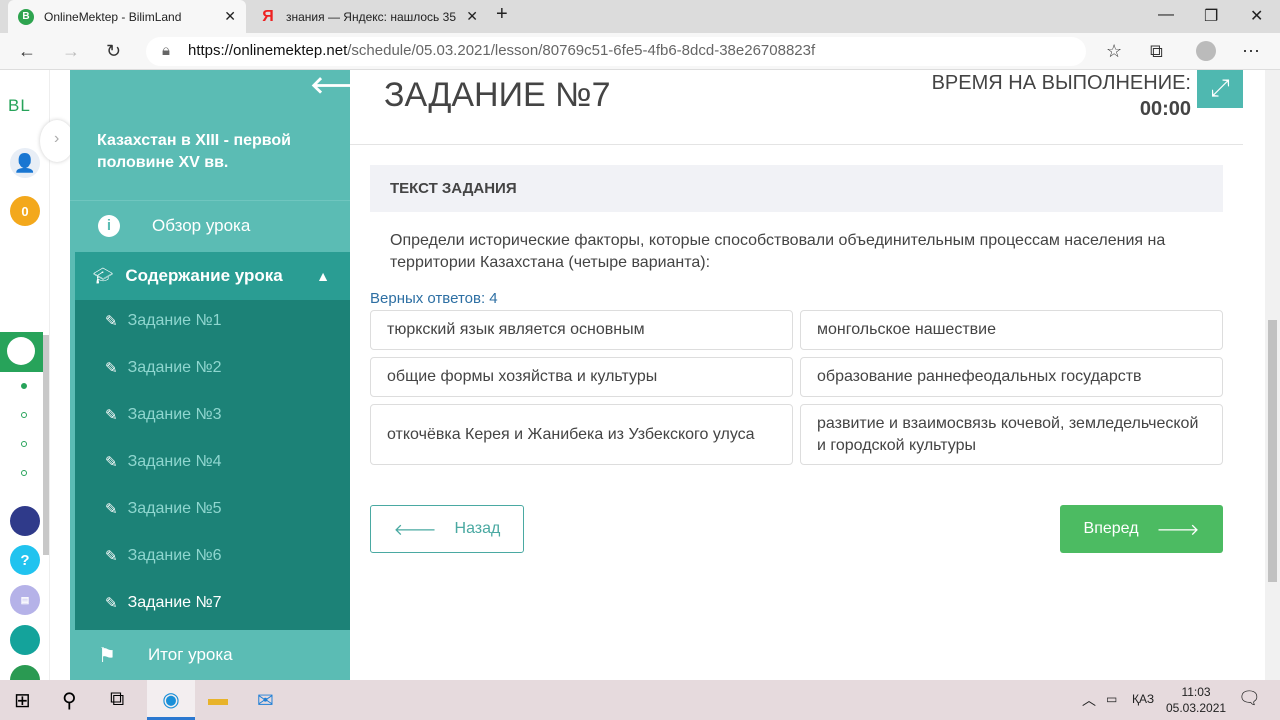 The image size is (1280, 720). Describe the element at coordinates (1196, 708) in the screenshot. I see `clock-date: 05.03.2021` at that location.